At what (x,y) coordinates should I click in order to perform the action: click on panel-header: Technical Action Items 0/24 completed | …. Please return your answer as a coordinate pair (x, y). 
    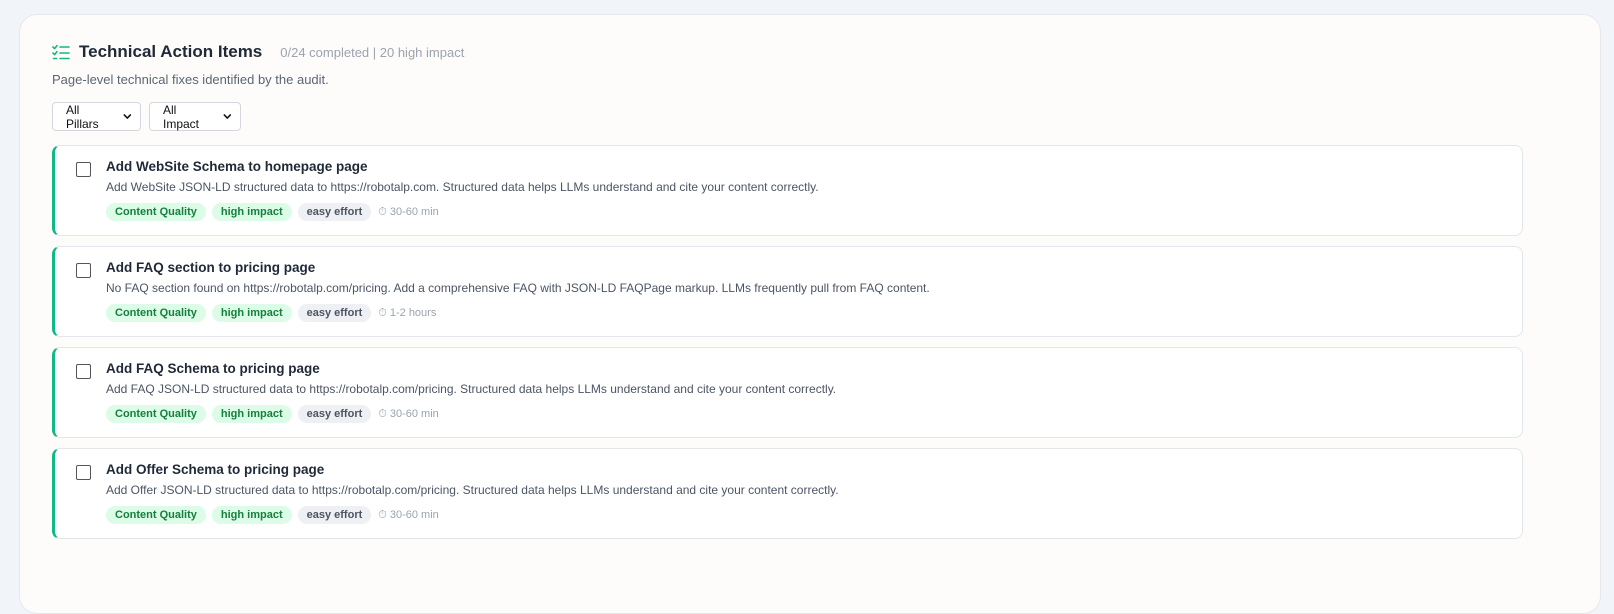
    Looking at the image, I should click on (258, 52).